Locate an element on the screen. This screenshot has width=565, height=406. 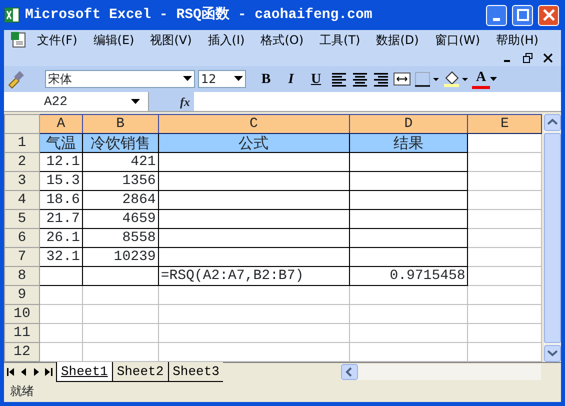
sheet-tab: Sheet1 is located at coordinates (84, 372).